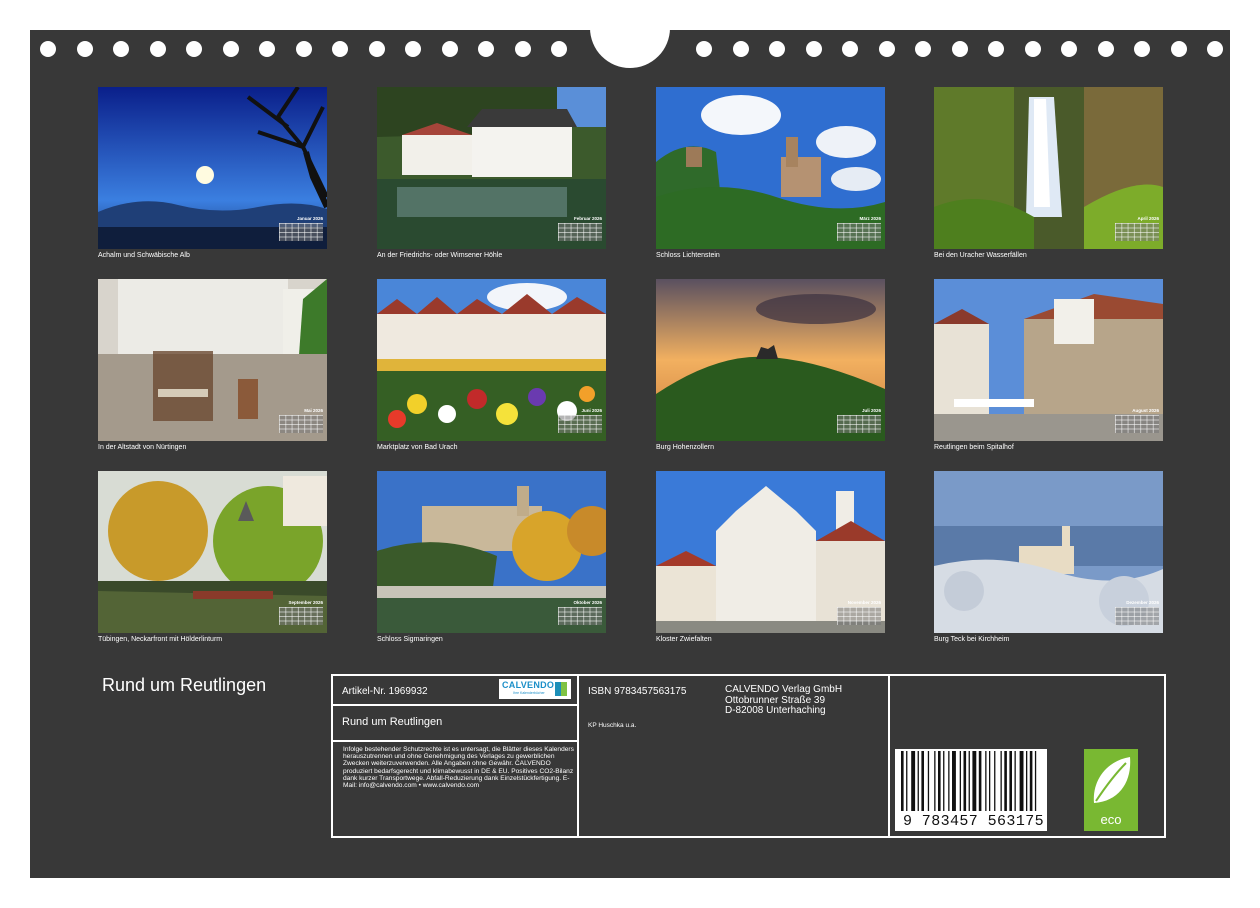 The height and width of the screenshot is (908, 1260). What do you see at coordinates (491, 552) in the screenshot?
I see `photo-october: Oktober 2026` at bounding box center [491, 552].